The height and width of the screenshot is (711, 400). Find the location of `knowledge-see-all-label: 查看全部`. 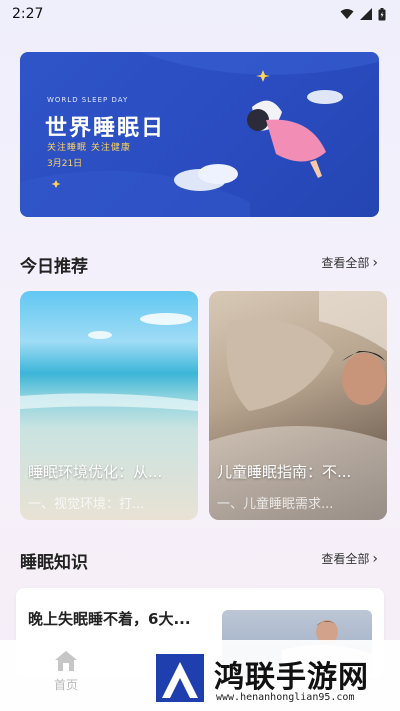

knowledge-see-all-label: 查看全部 is located at coordinates (345, 559).